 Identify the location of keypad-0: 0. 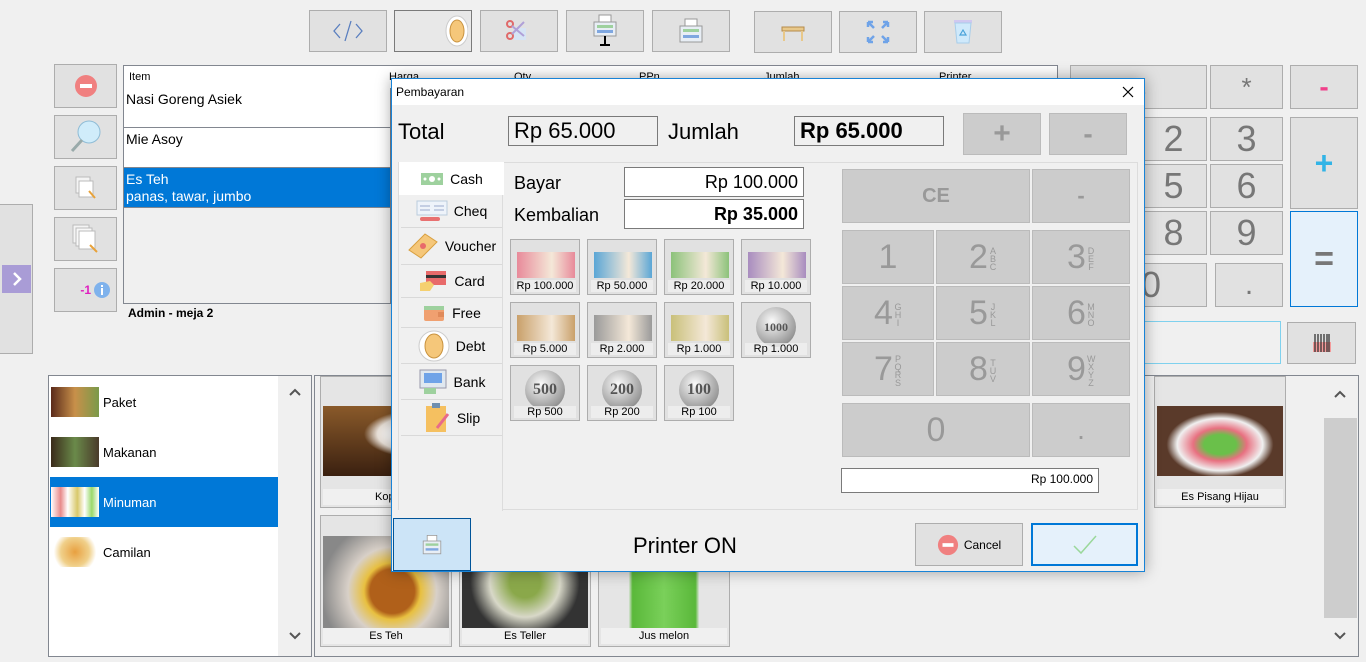
(936, 430).